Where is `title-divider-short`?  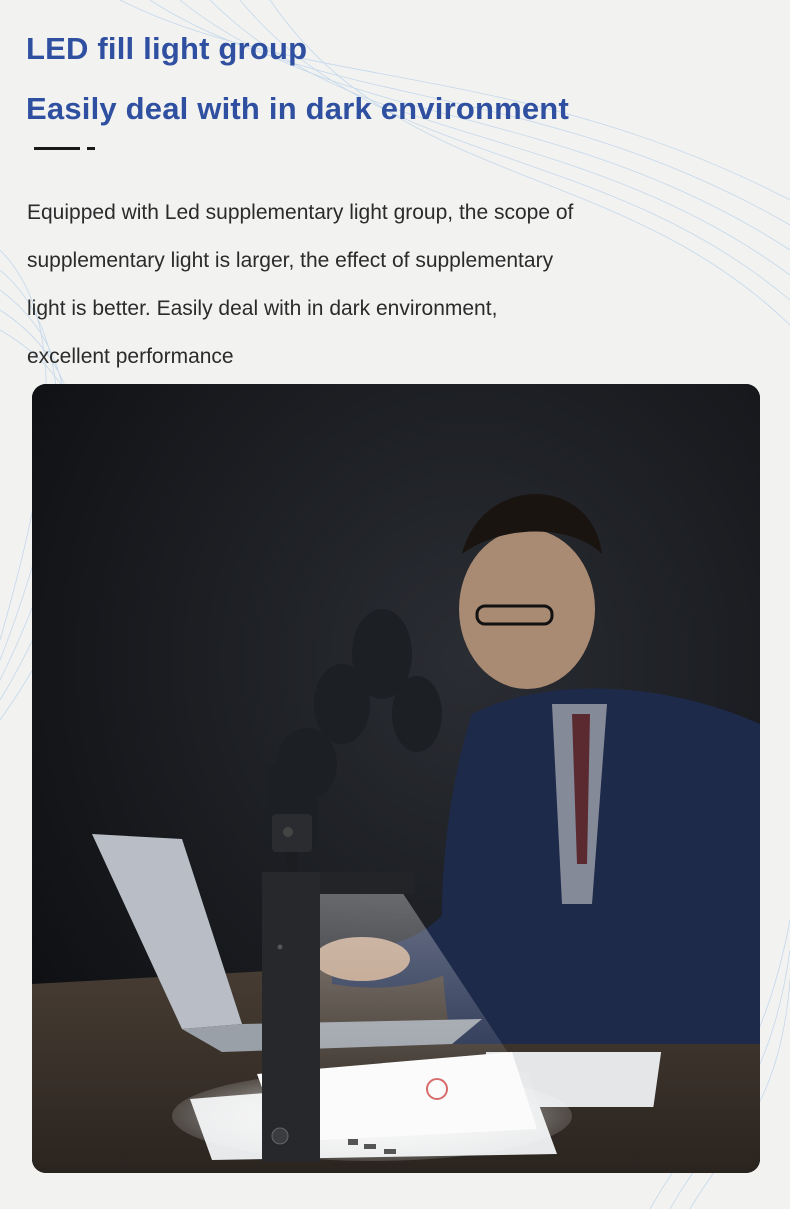 title-divider-short is located at coordinates (91, 148).